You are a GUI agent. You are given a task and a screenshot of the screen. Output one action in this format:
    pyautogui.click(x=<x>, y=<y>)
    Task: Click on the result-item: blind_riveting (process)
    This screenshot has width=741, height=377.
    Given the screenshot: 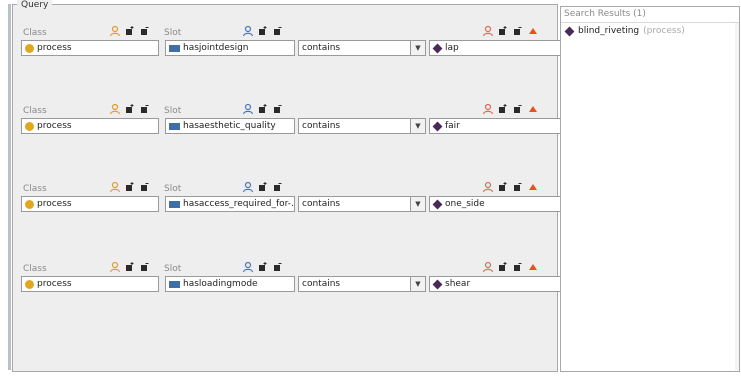 What is the action you would take?
    pyautogui.click(x=650, y=31)
    